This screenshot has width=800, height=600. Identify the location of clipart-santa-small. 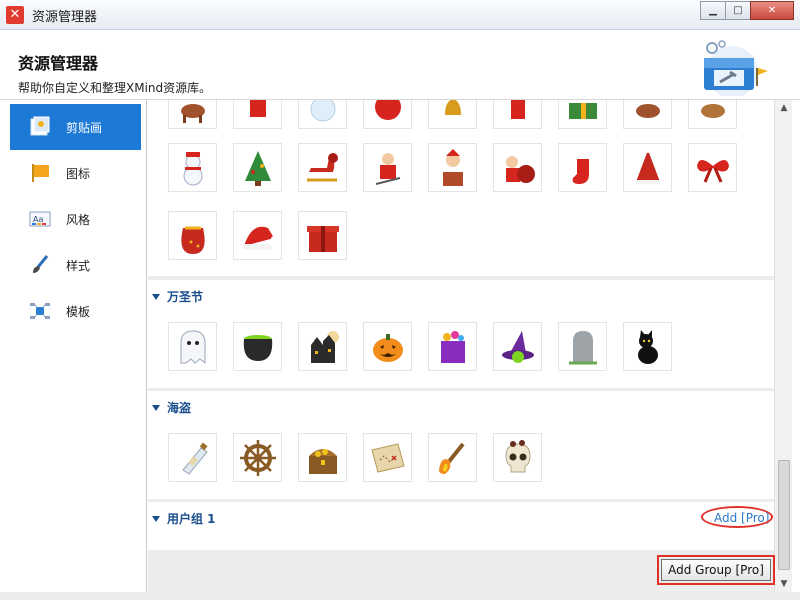
(517, 114).